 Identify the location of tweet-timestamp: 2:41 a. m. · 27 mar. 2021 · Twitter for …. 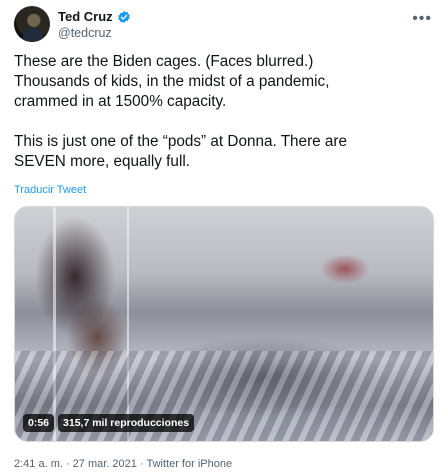
(123, 464).